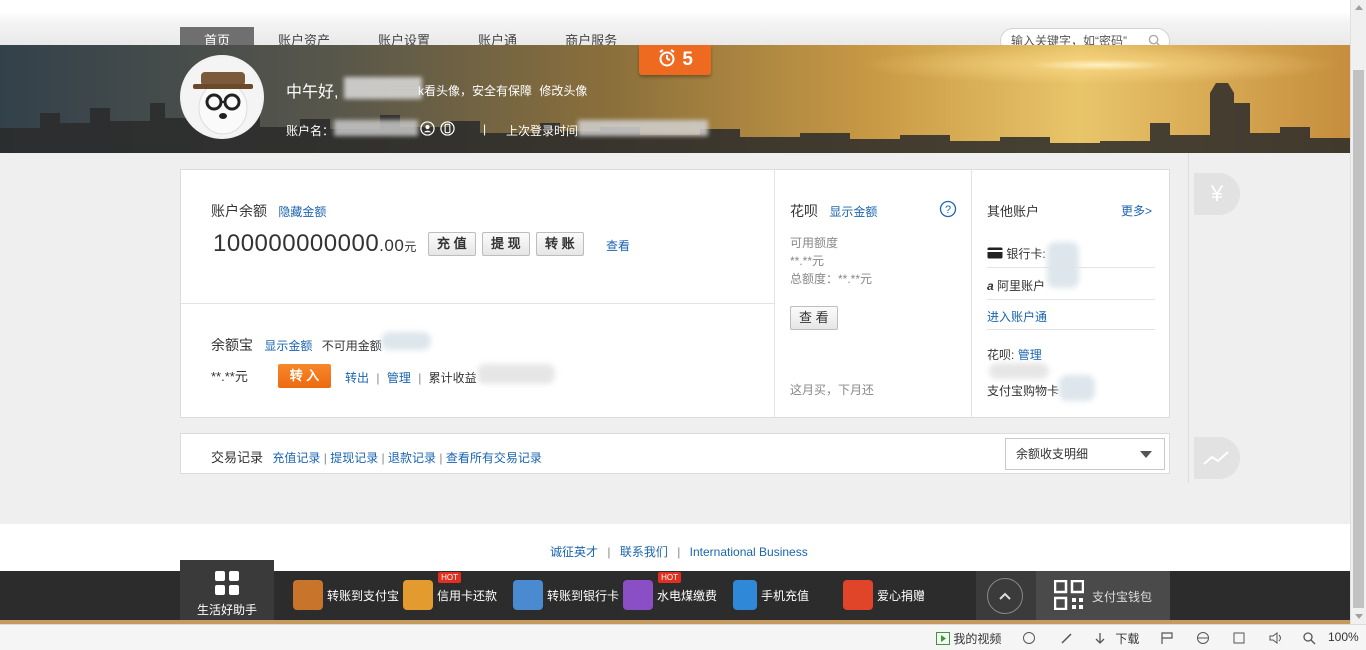  I want to click on bank-card-icon, so click(995, 253).